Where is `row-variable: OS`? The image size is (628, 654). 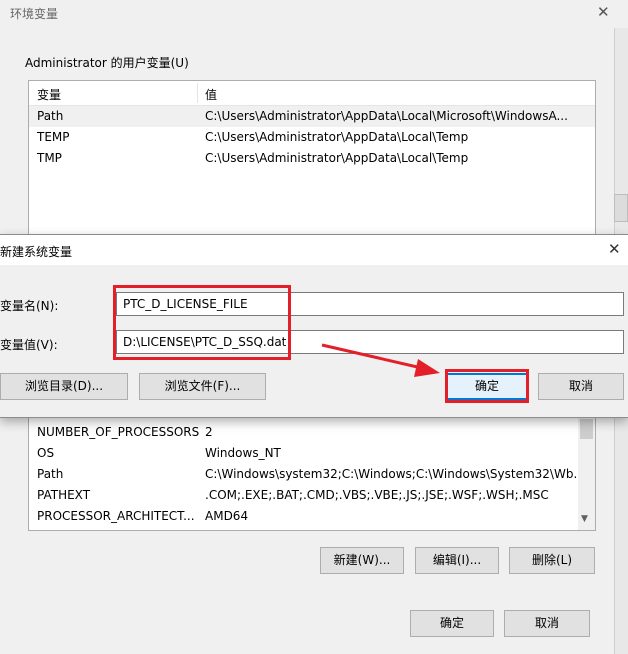 row-variable: OS is located at coordinates (46, 453).